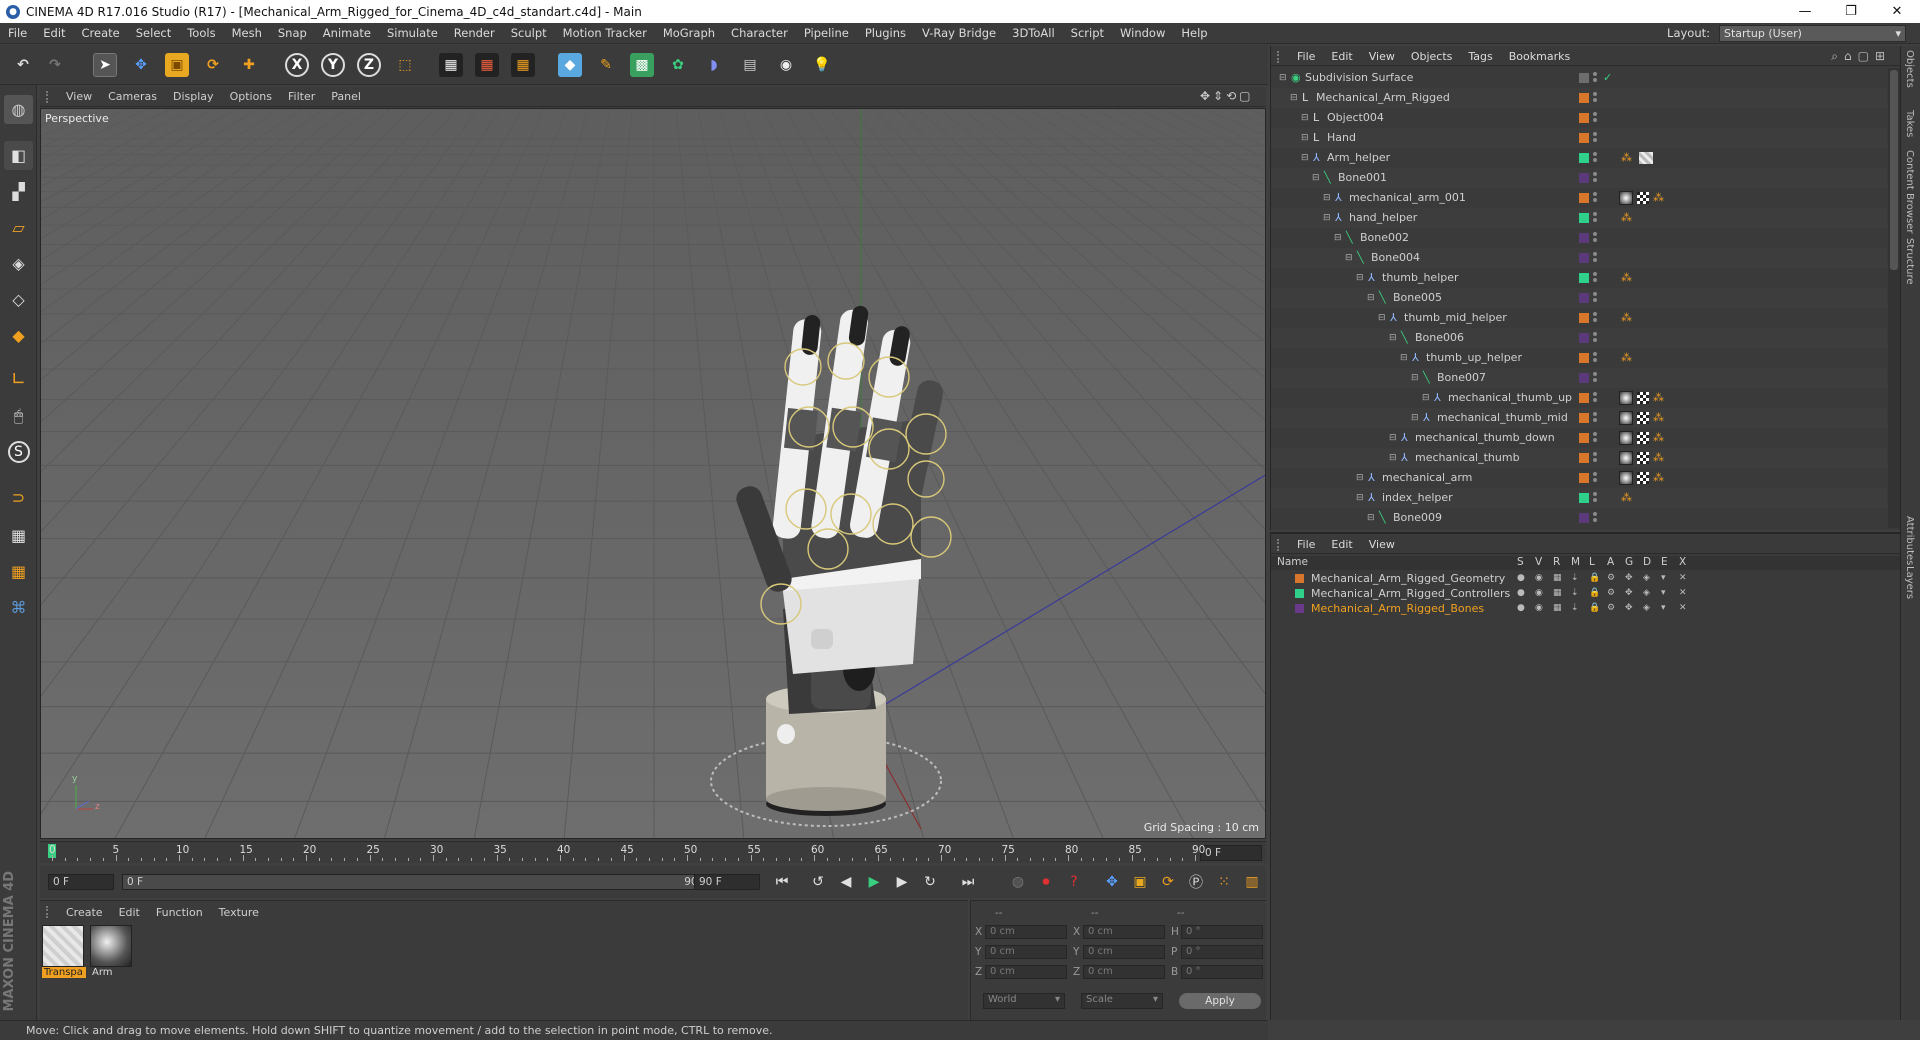 This screenshot has width=1920, height=1040. I want to click on menu-simulate: Simulate, so click(412, 33).